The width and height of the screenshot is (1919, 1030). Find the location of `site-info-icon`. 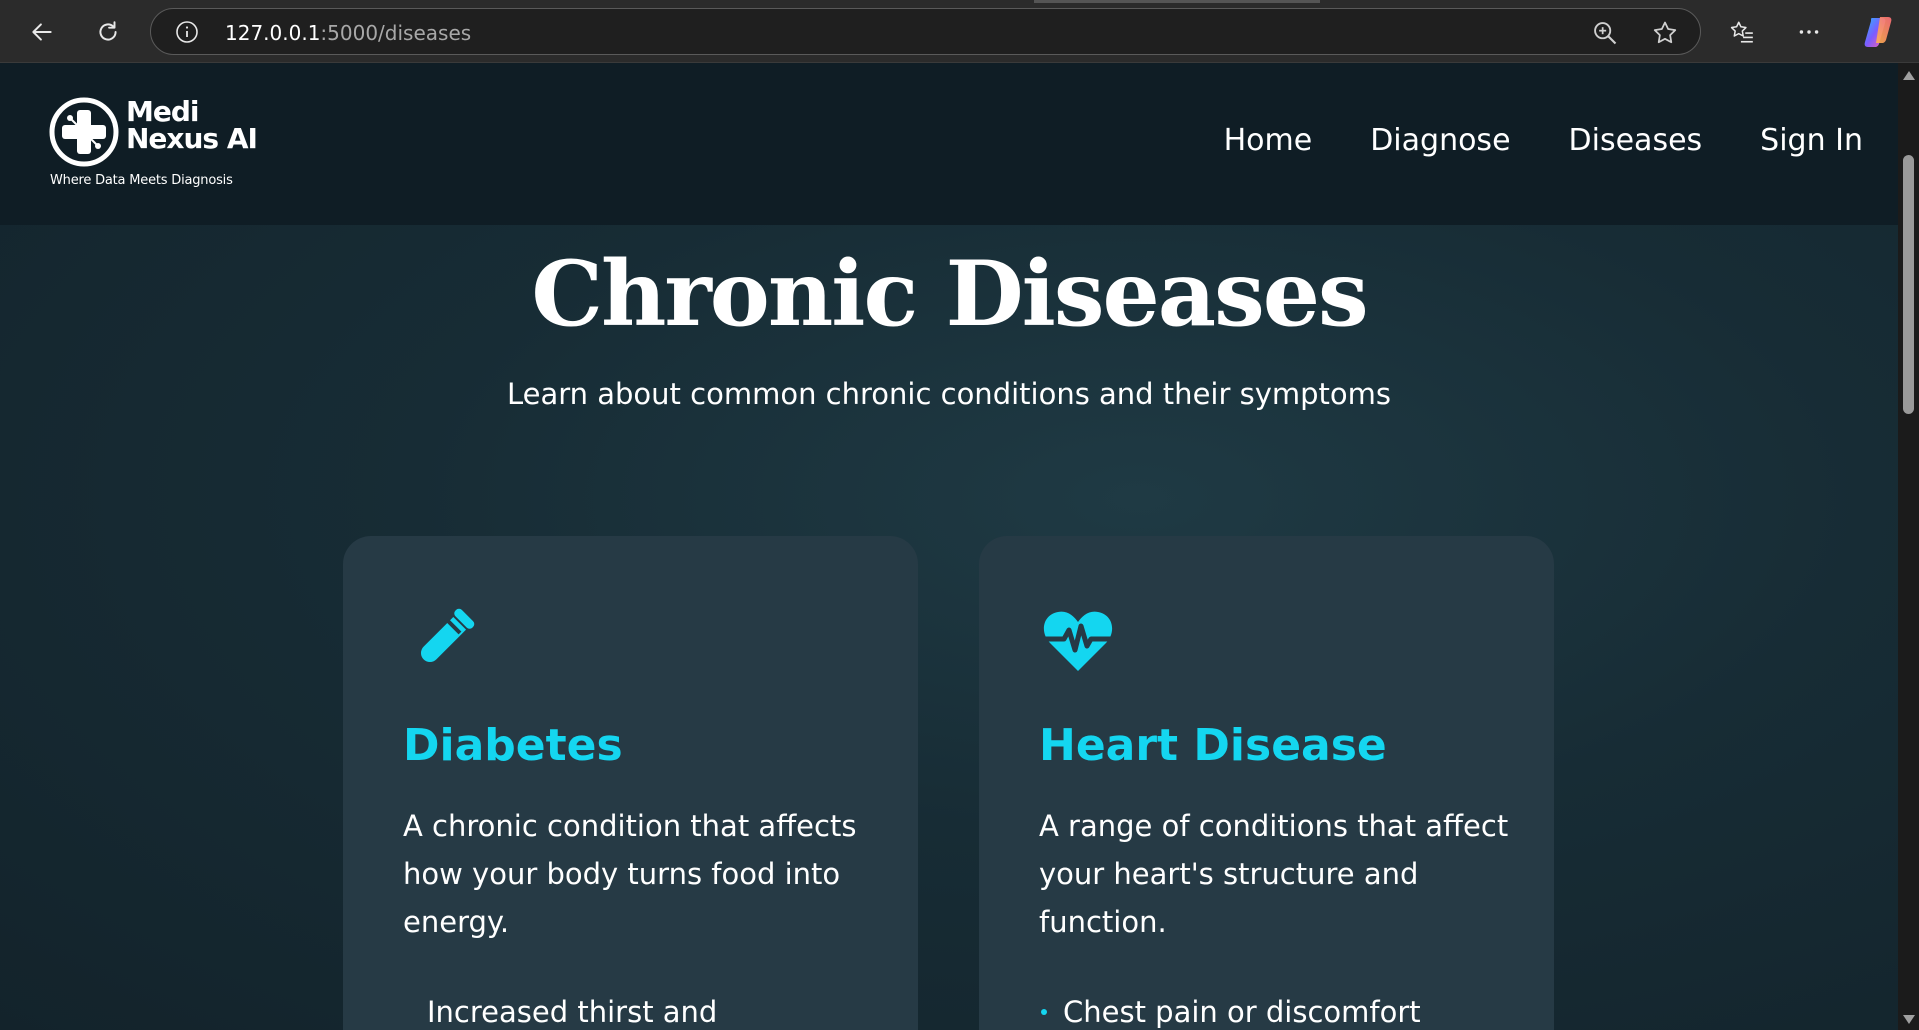

site-info-icon is located at coordinates (187, 32).